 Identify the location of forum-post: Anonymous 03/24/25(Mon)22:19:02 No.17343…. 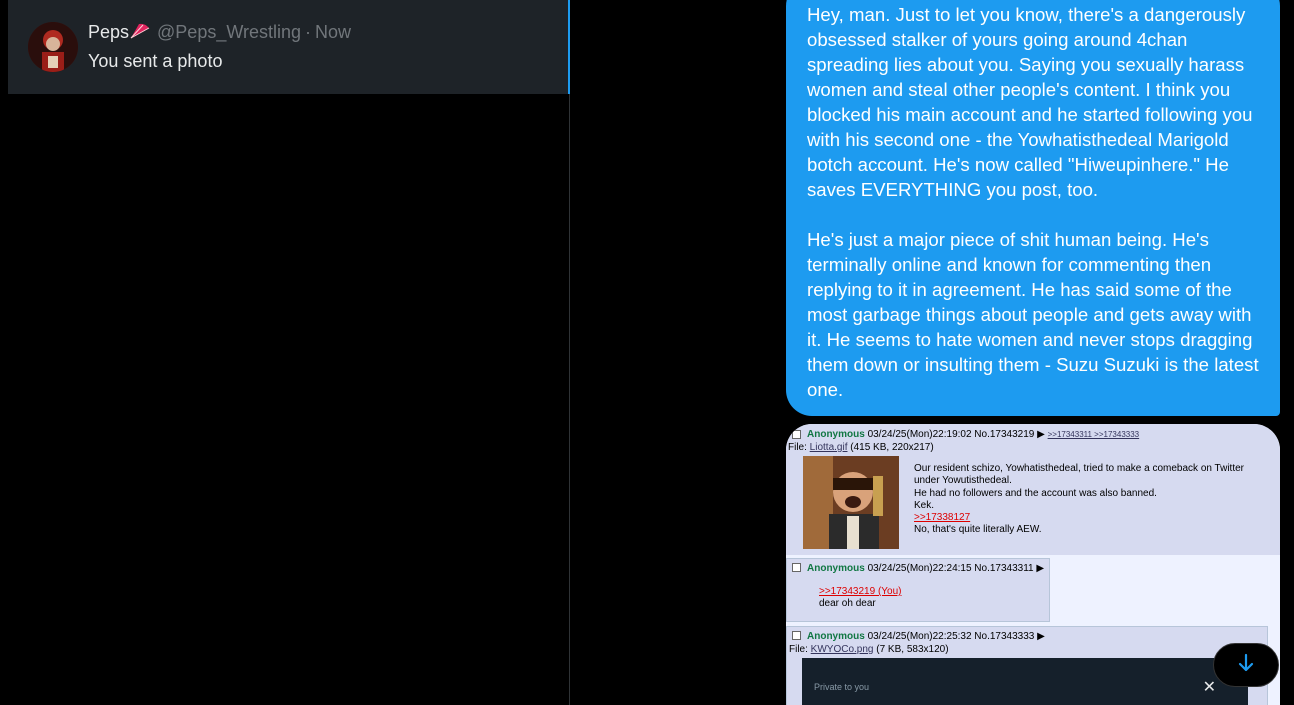
(1033, 489).